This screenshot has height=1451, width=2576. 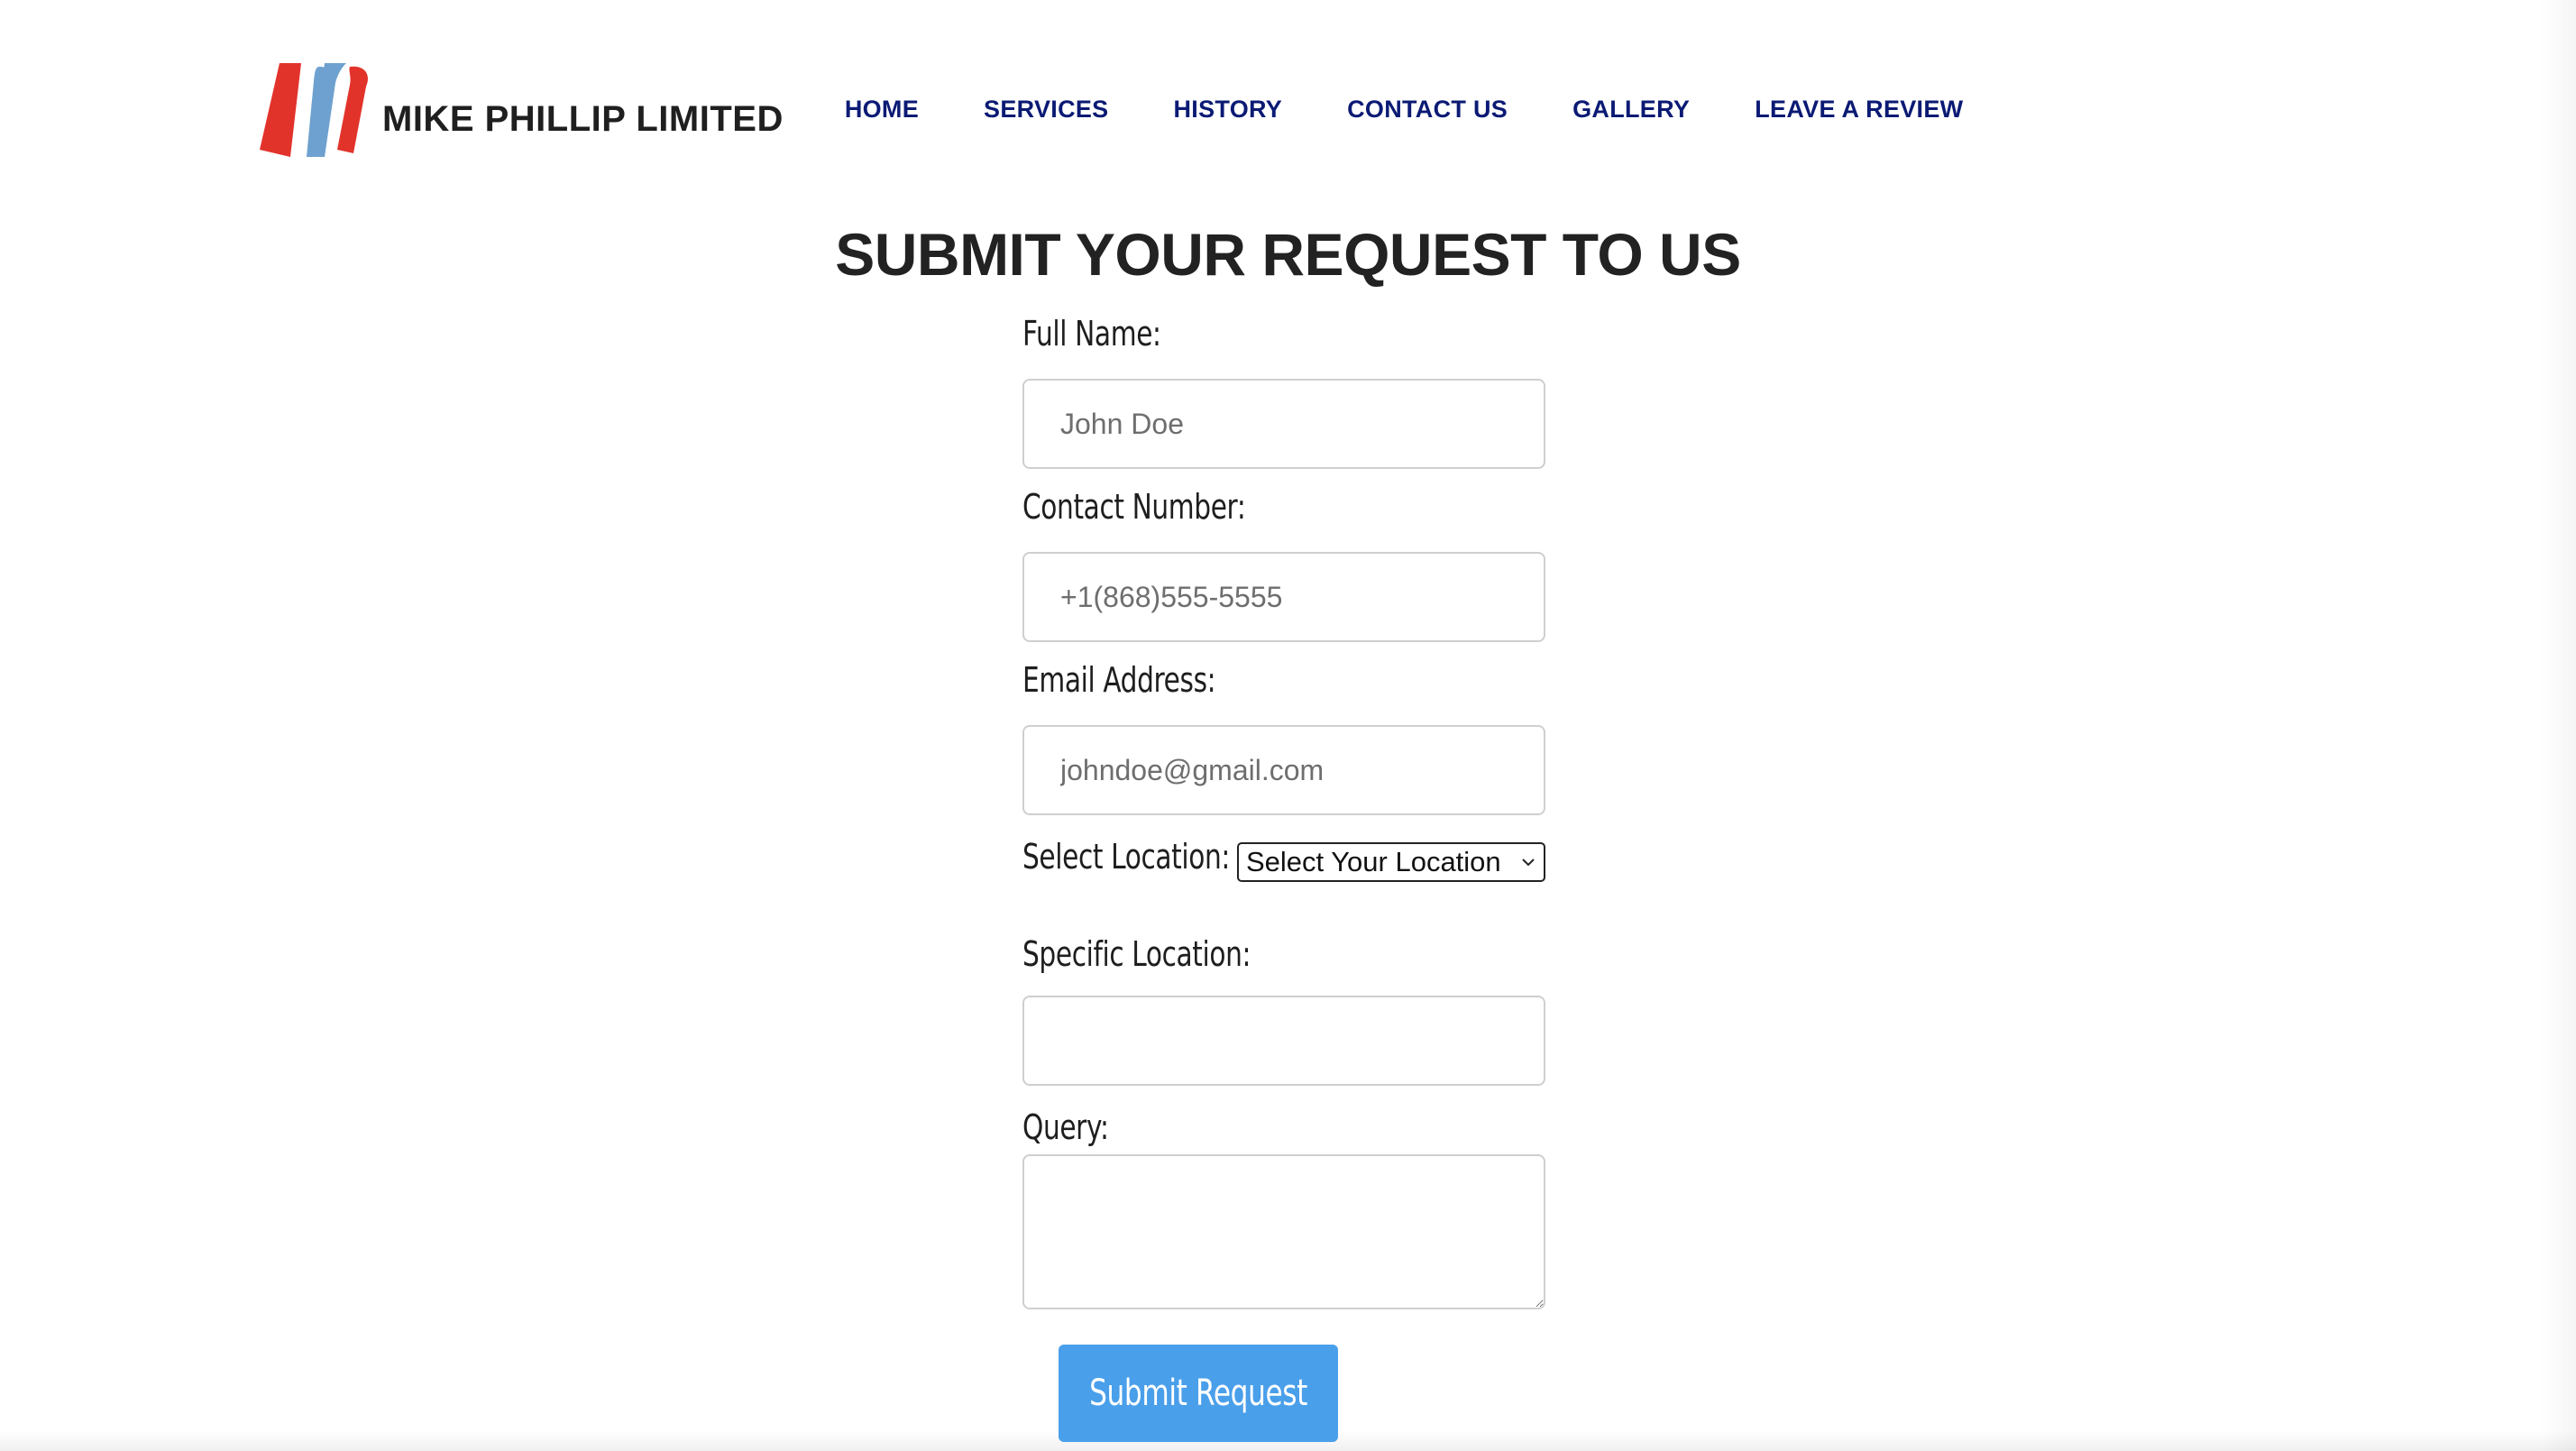 What do you see at coordinates (1373, 861) in the screenshot?
I see `location-select-value: Select Your Location` at bounding box center [1373, 861].